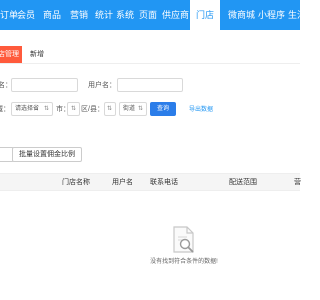  I want to click on province-select-value: 请选择省, so click(27, 109).